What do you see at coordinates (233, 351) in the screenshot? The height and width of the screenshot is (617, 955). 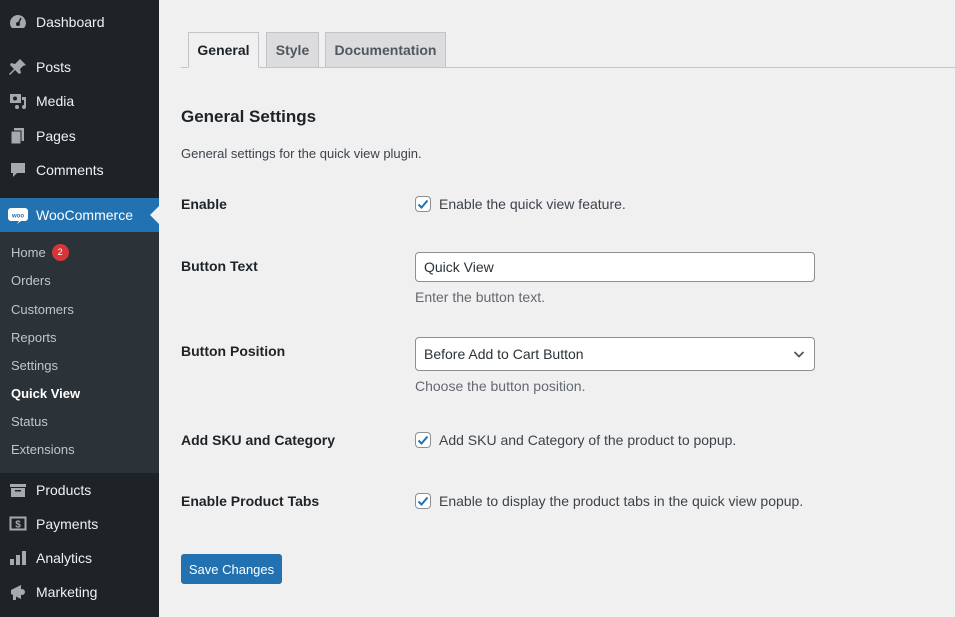 I see `button-position-label: Button Position` at bounding box center [233, 351].